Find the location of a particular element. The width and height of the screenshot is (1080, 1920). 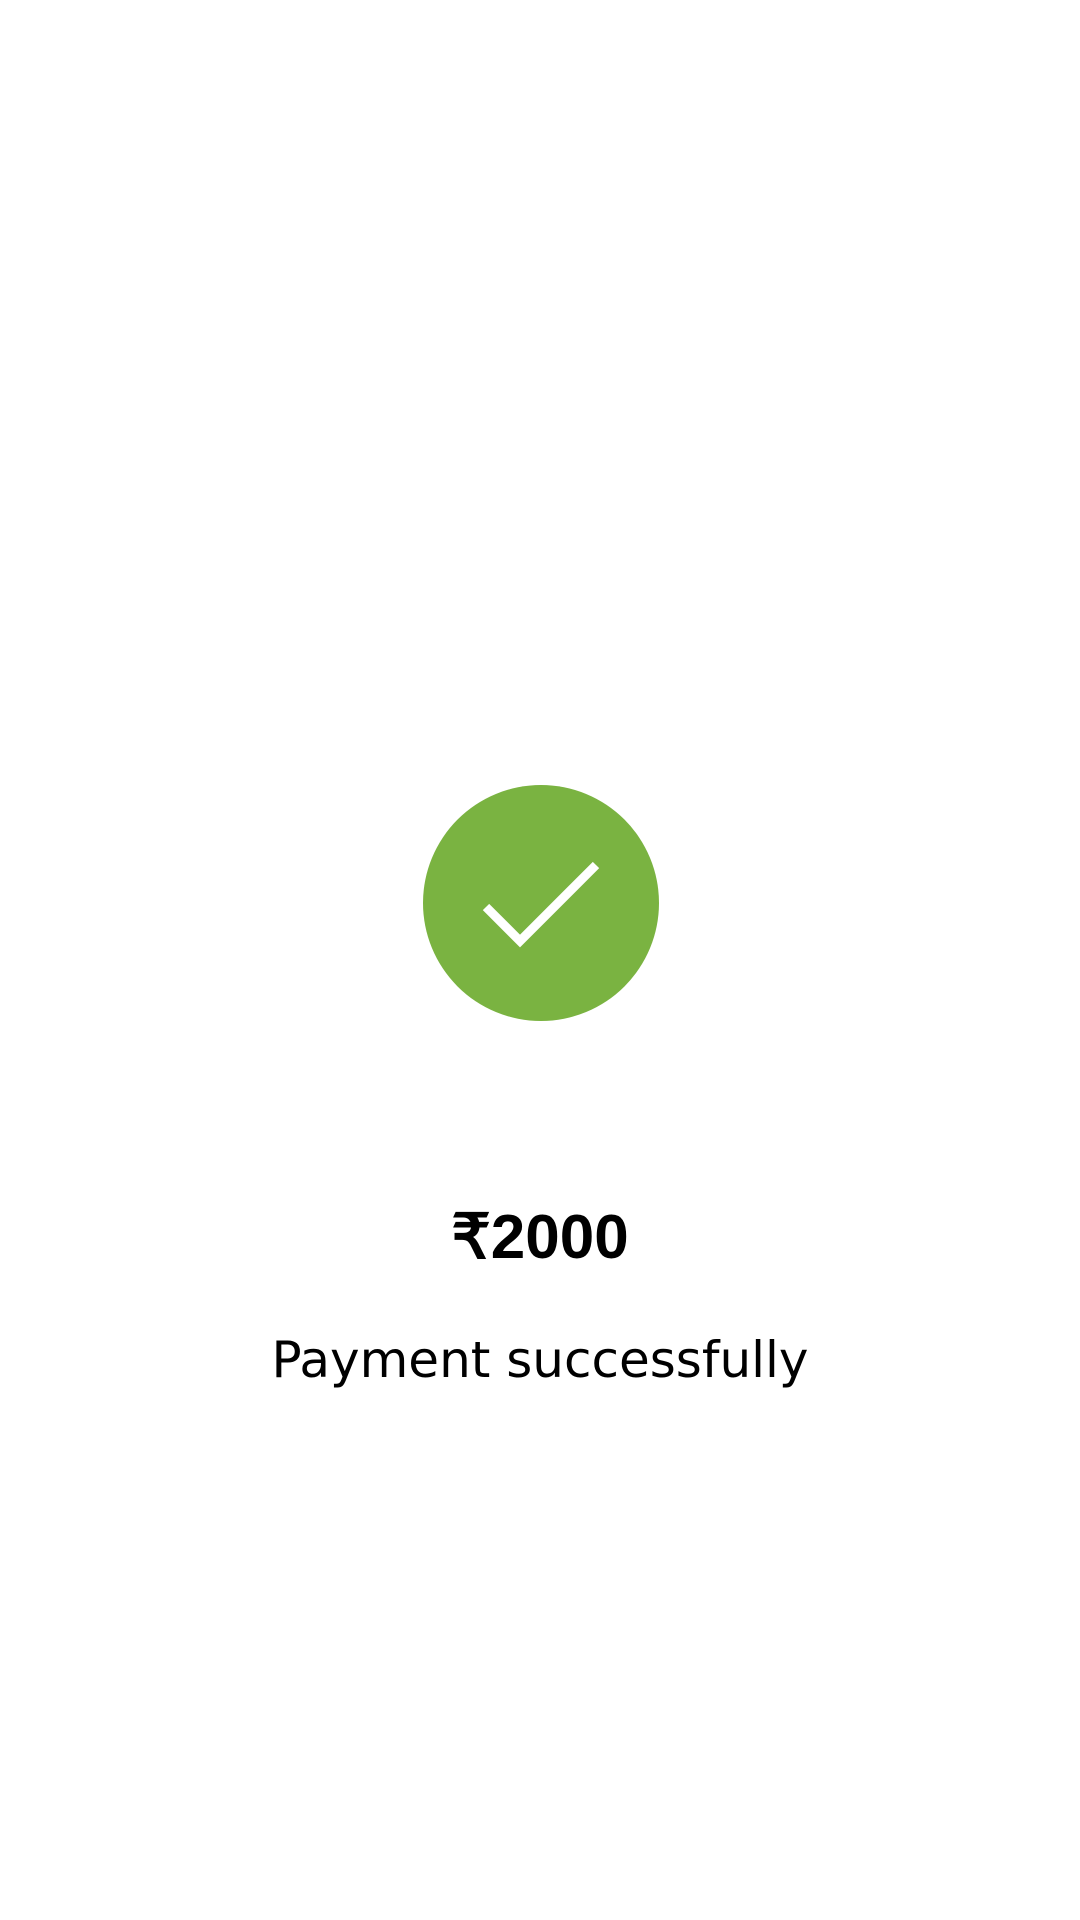

checkmark-icon is located at coordinates (541, 904).